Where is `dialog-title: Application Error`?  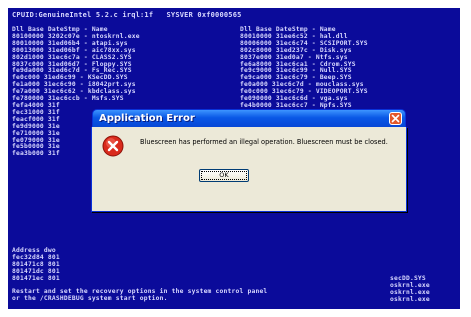 dialog-title: Application Error is located at coordinates (147, 118).